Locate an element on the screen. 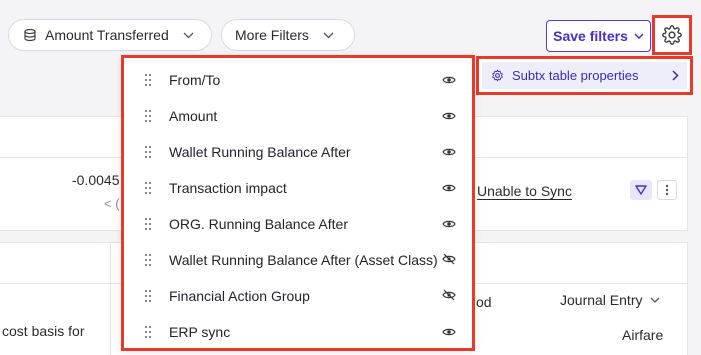  amount-subtext: < ( is located at coordinates (112, 203).